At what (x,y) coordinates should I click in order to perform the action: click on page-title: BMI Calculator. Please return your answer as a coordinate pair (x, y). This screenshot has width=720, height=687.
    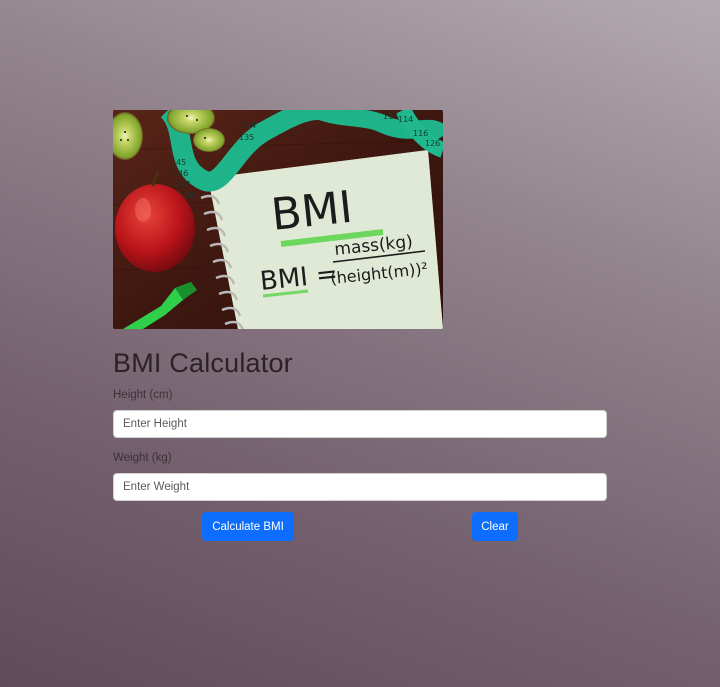
    Looking at the image, I should click on (203, 363).